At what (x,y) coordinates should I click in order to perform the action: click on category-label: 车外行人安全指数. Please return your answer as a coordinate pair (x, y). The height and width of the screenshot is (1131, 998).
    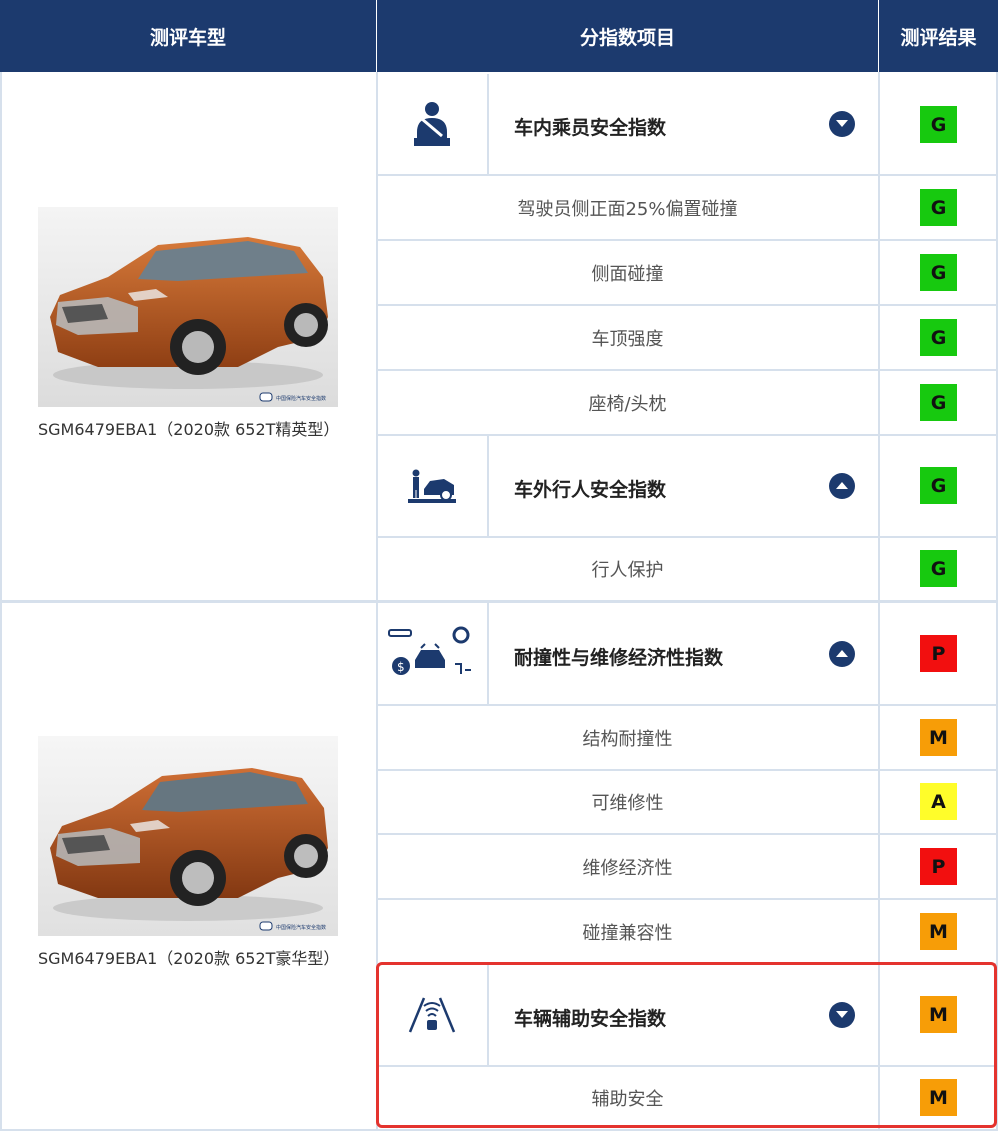
    Looking at the image, I should click on (590, 490).